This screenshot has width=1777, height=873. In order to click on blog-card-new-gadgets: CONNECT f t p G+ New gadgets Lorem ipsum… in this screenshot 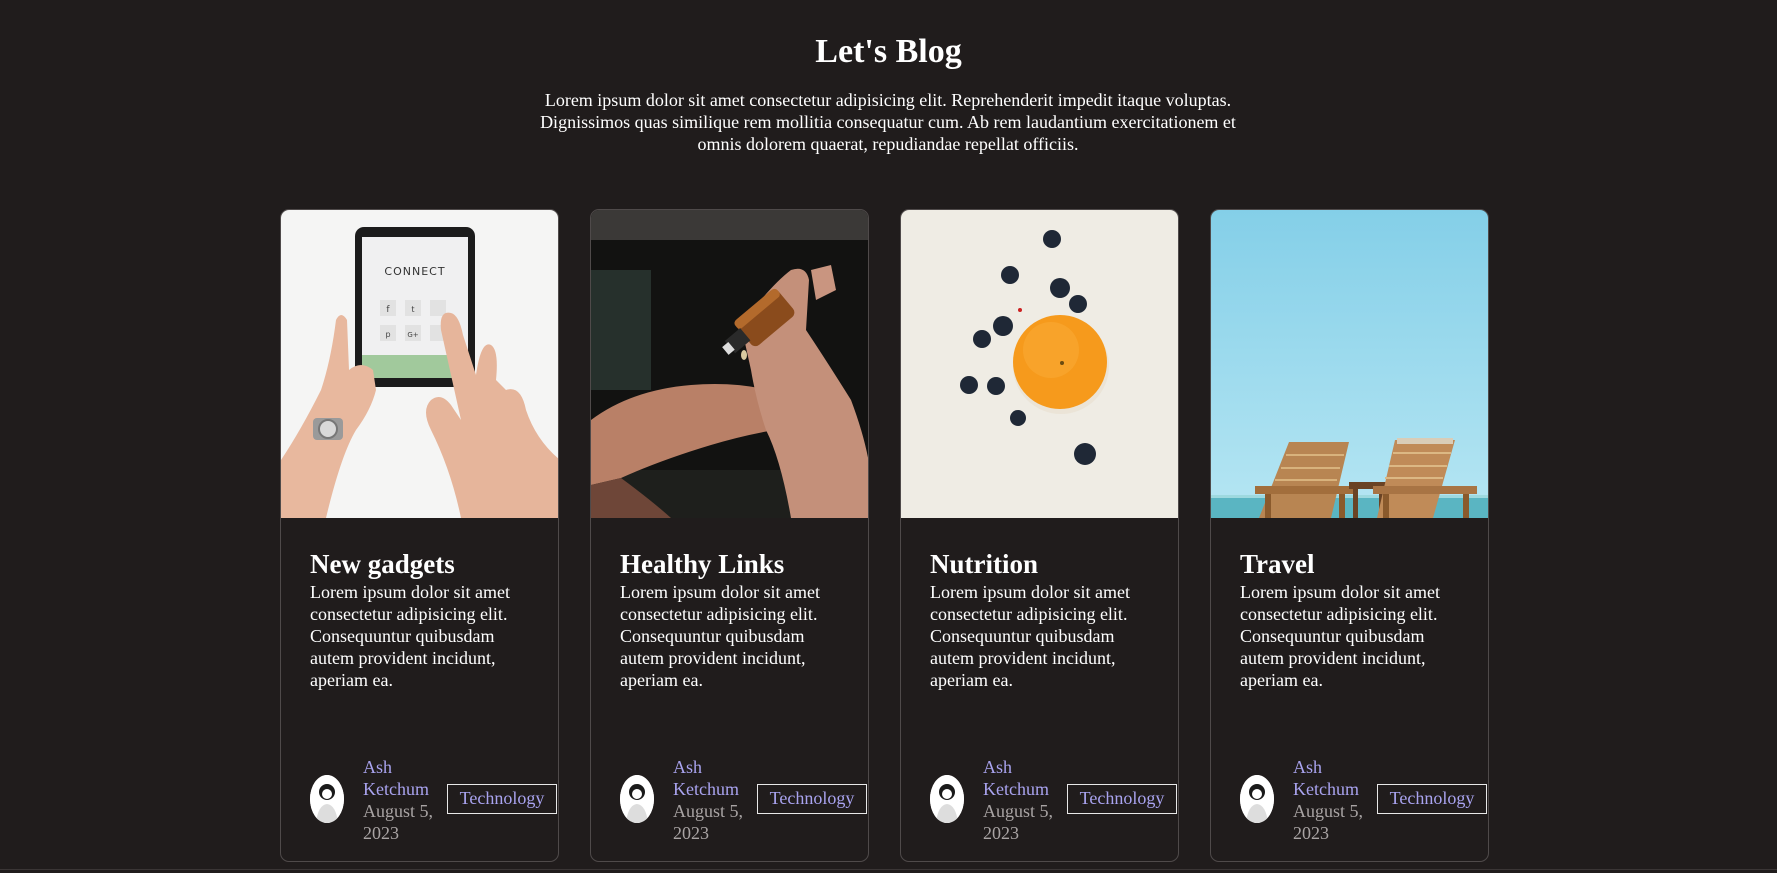, I will do `click(419, 535)`.